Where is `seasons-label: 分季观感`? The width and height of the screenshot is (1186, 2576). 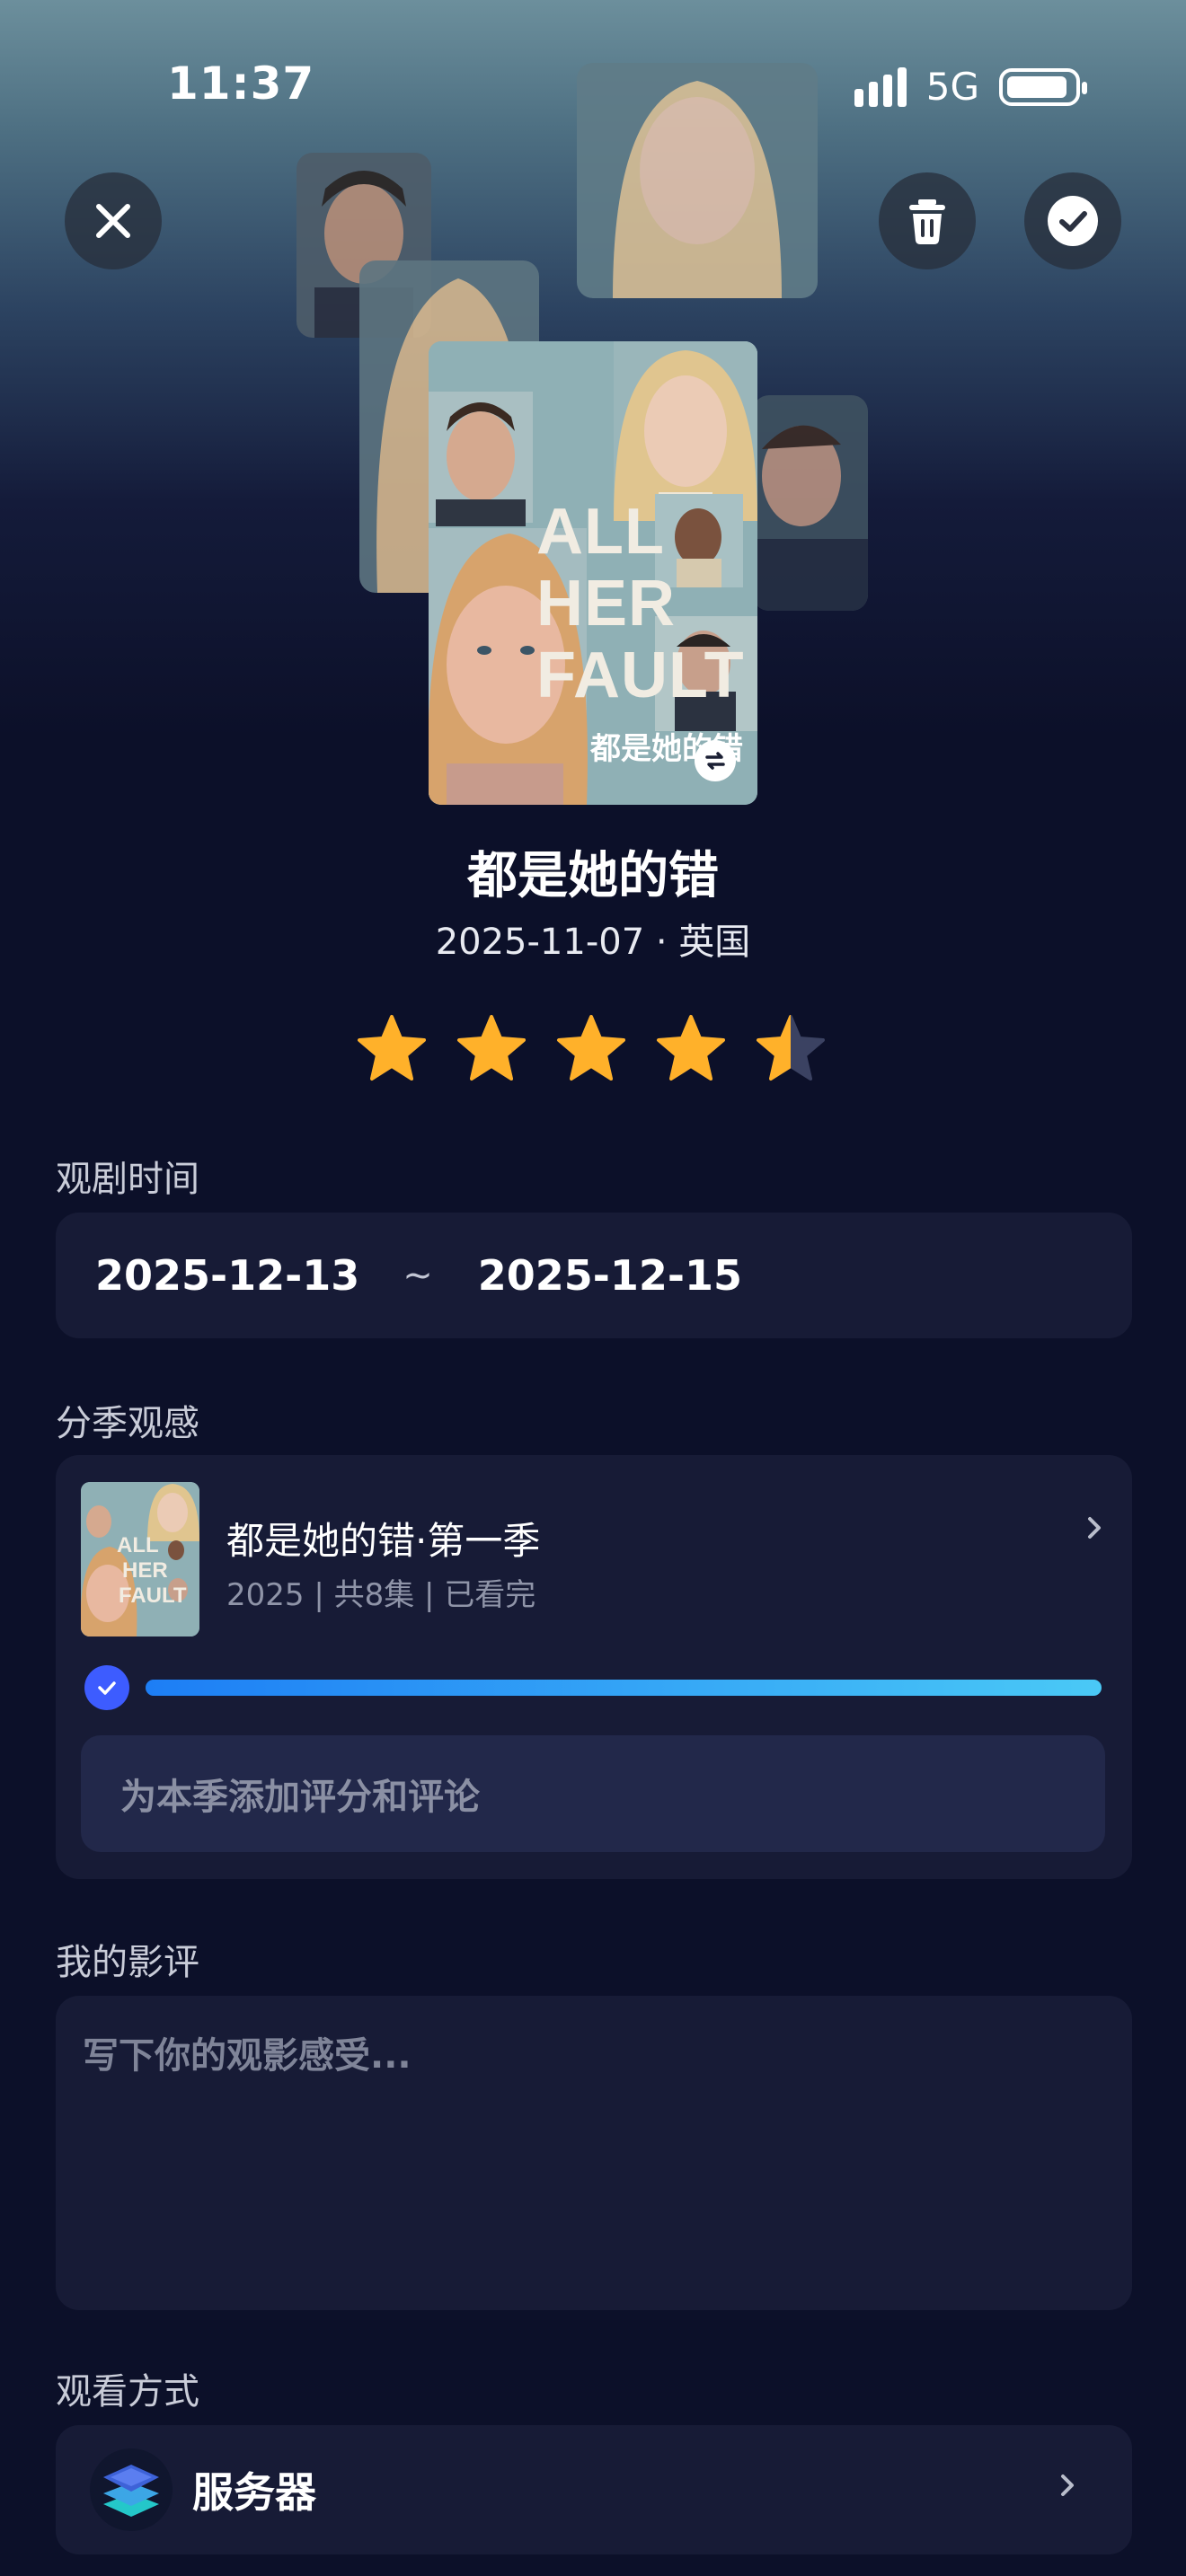
seasons-label: 分季观感 is located at coordinates (127, 1423).